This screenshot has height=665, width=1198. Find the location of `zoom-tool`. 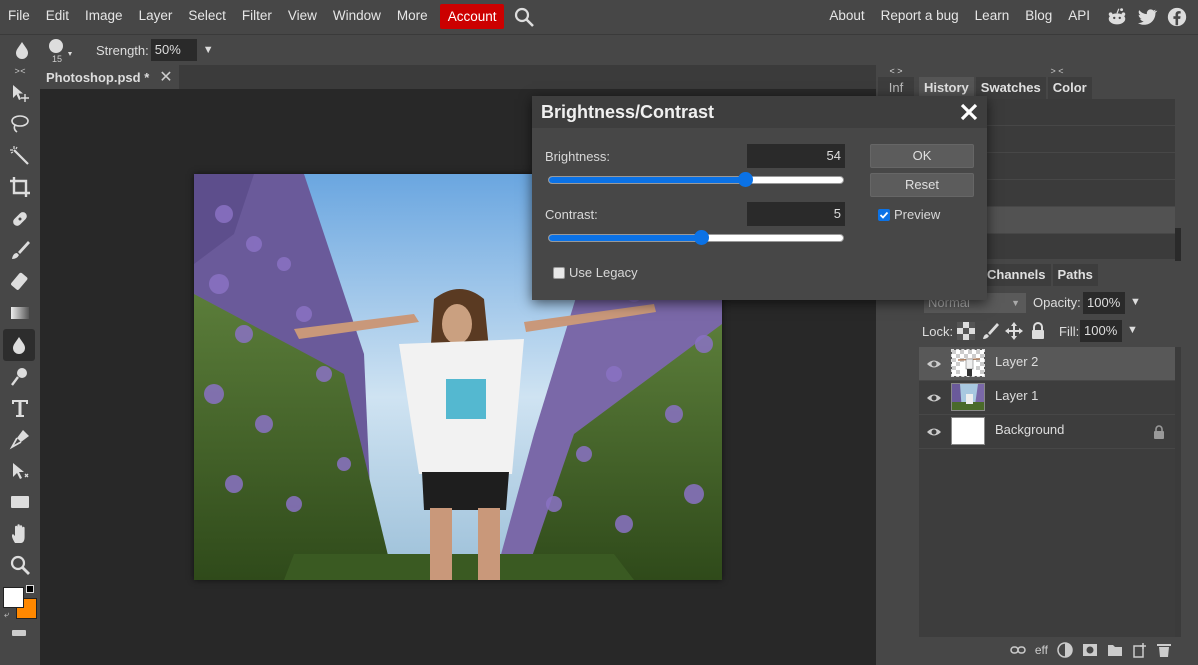

zoom-tool is located at coordinates (19, 566).